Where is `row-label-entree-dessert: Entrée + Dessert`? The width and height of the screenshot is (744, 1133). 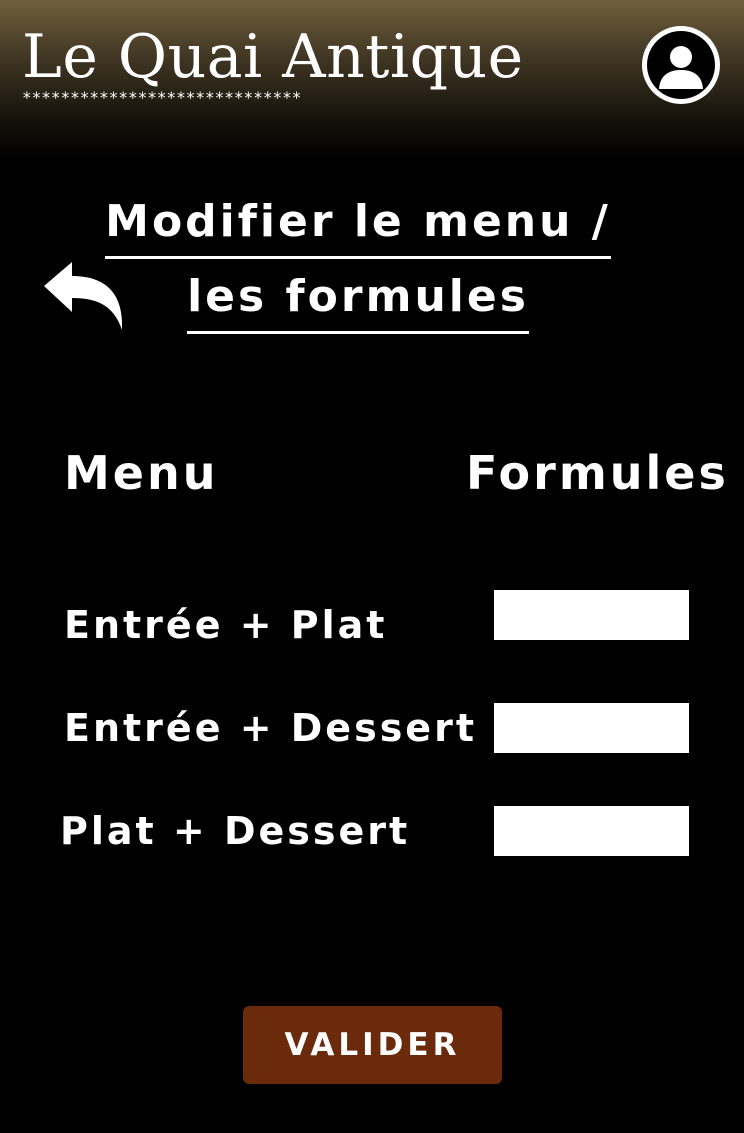
row-label-entree-dessert: Entrée + Dessert is located at coordinates (270, 728).